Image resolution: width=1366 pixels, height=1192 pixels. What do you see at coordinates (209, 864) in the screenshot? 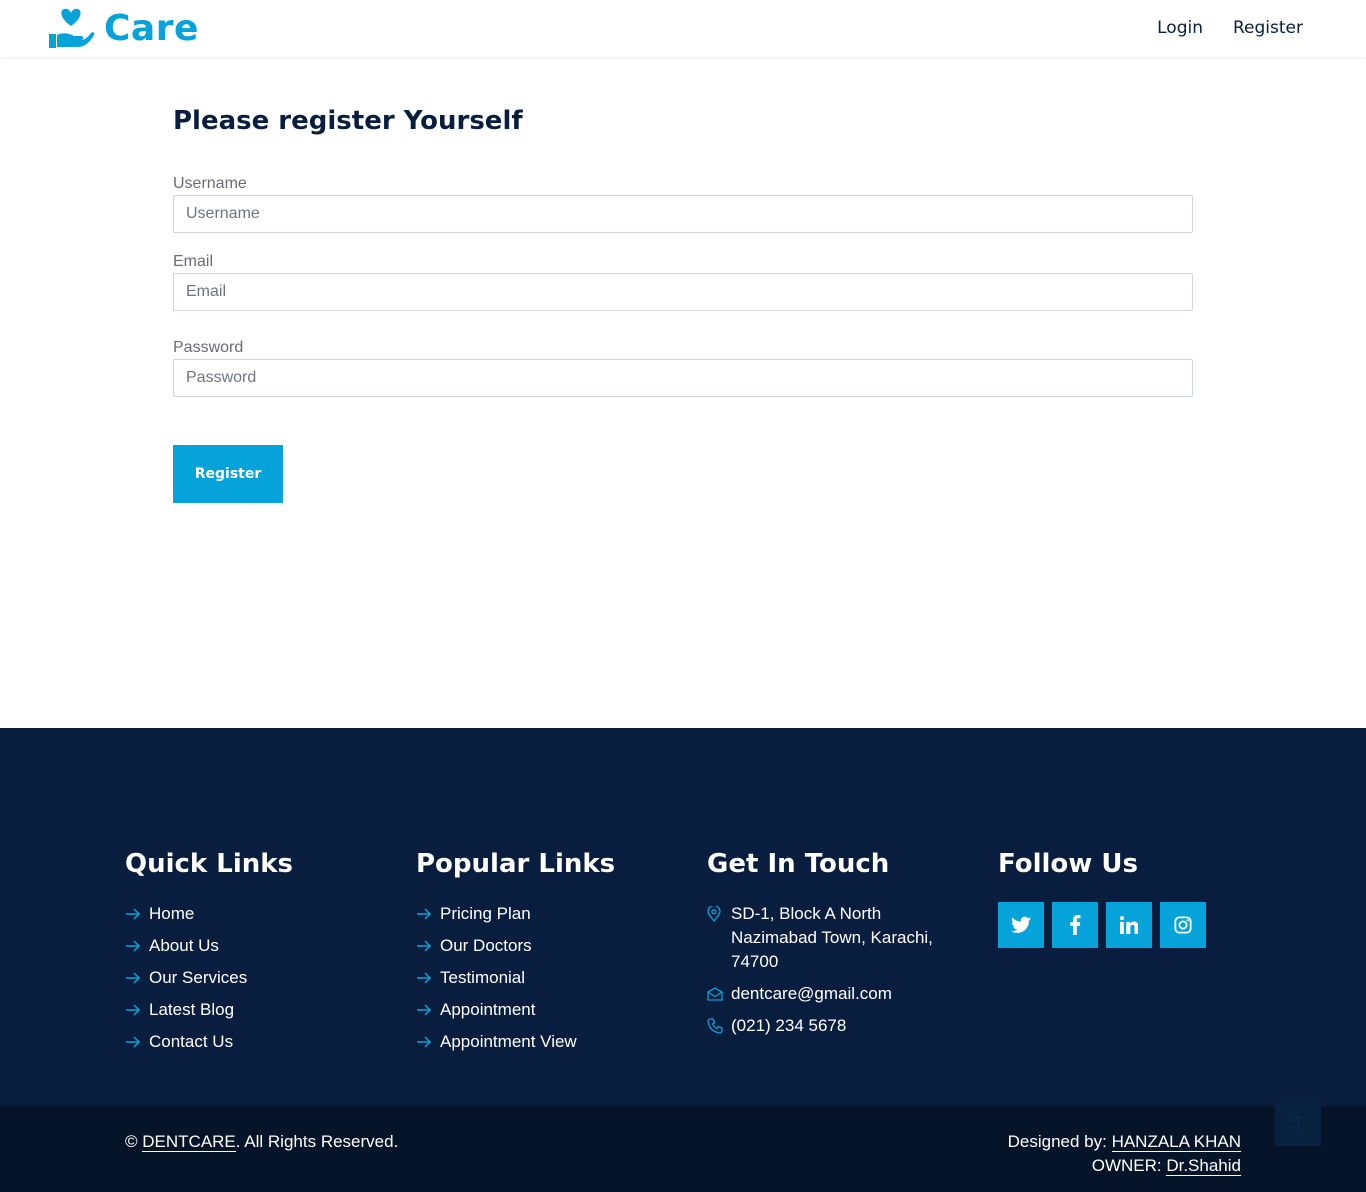
I see `quick-links-heading: Quick Links` at bounding box center [209, 864].